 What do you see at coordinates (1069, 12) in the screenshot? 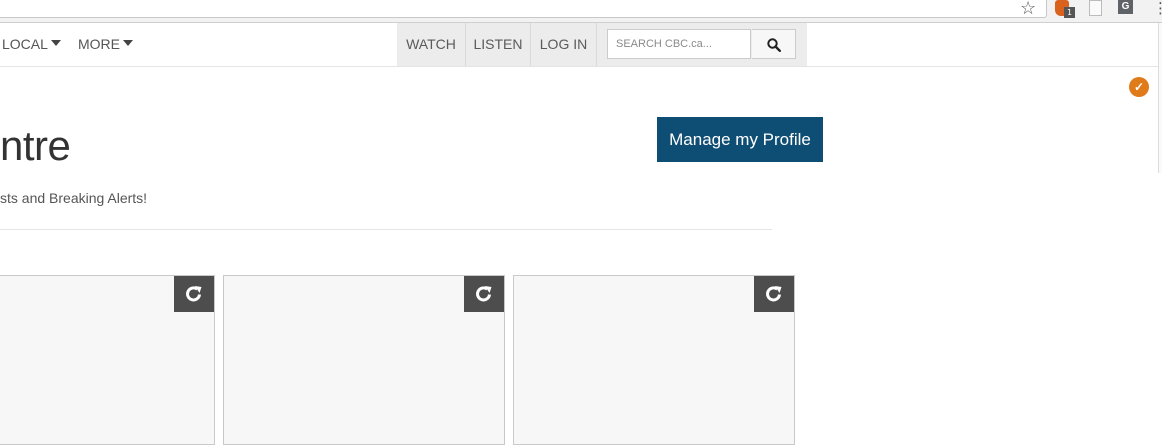
I see `extension-badge: 1` at bounding box center [1069, 12].